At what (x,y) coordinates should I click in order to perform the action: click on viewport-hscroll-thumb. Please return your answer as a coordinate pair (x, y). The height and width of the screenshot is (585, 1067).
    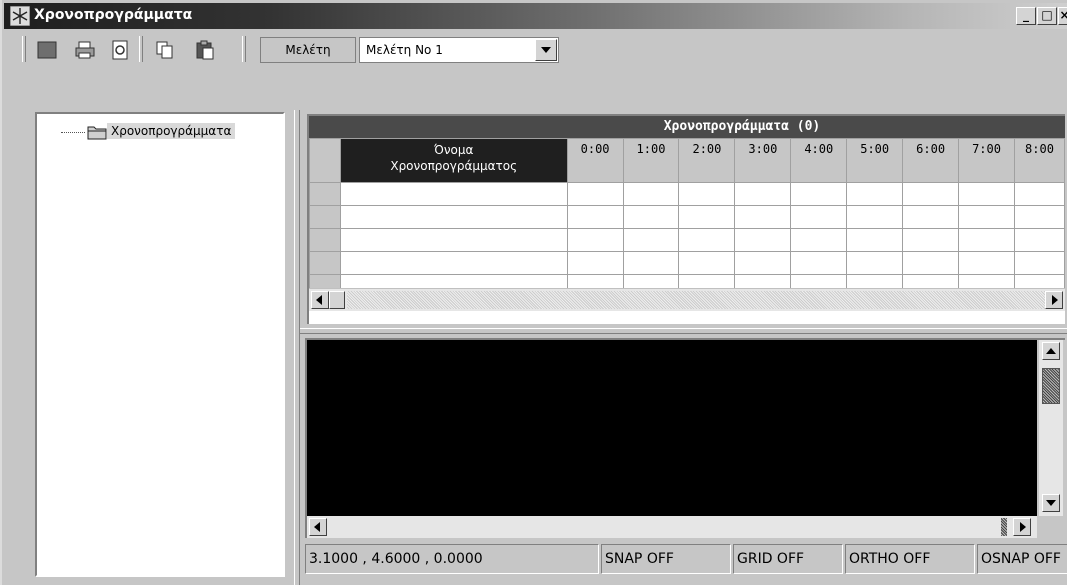
    Looking at the image, I should click on (1004, 527).